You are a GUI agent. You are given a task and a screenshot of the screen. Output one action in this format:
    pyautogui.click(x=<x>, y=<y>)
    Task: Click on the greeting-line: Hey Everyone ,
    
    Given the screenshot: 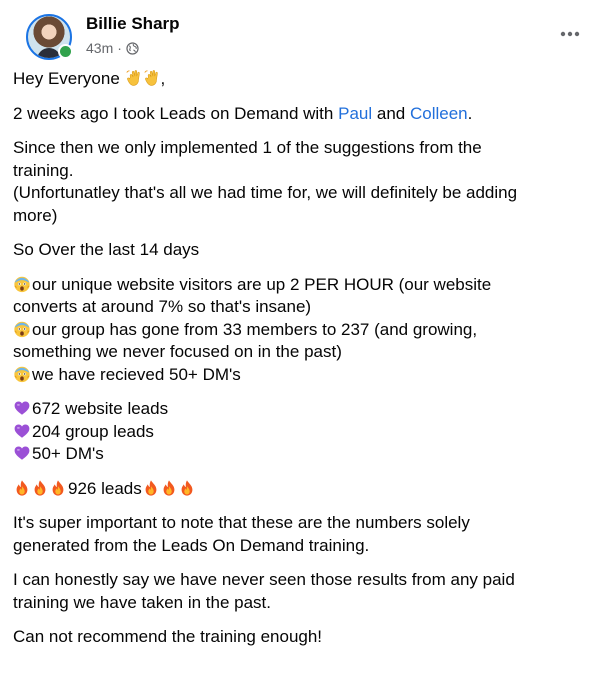 What is the action you would take?
    pyautogui.click(x=89, y=78)
    